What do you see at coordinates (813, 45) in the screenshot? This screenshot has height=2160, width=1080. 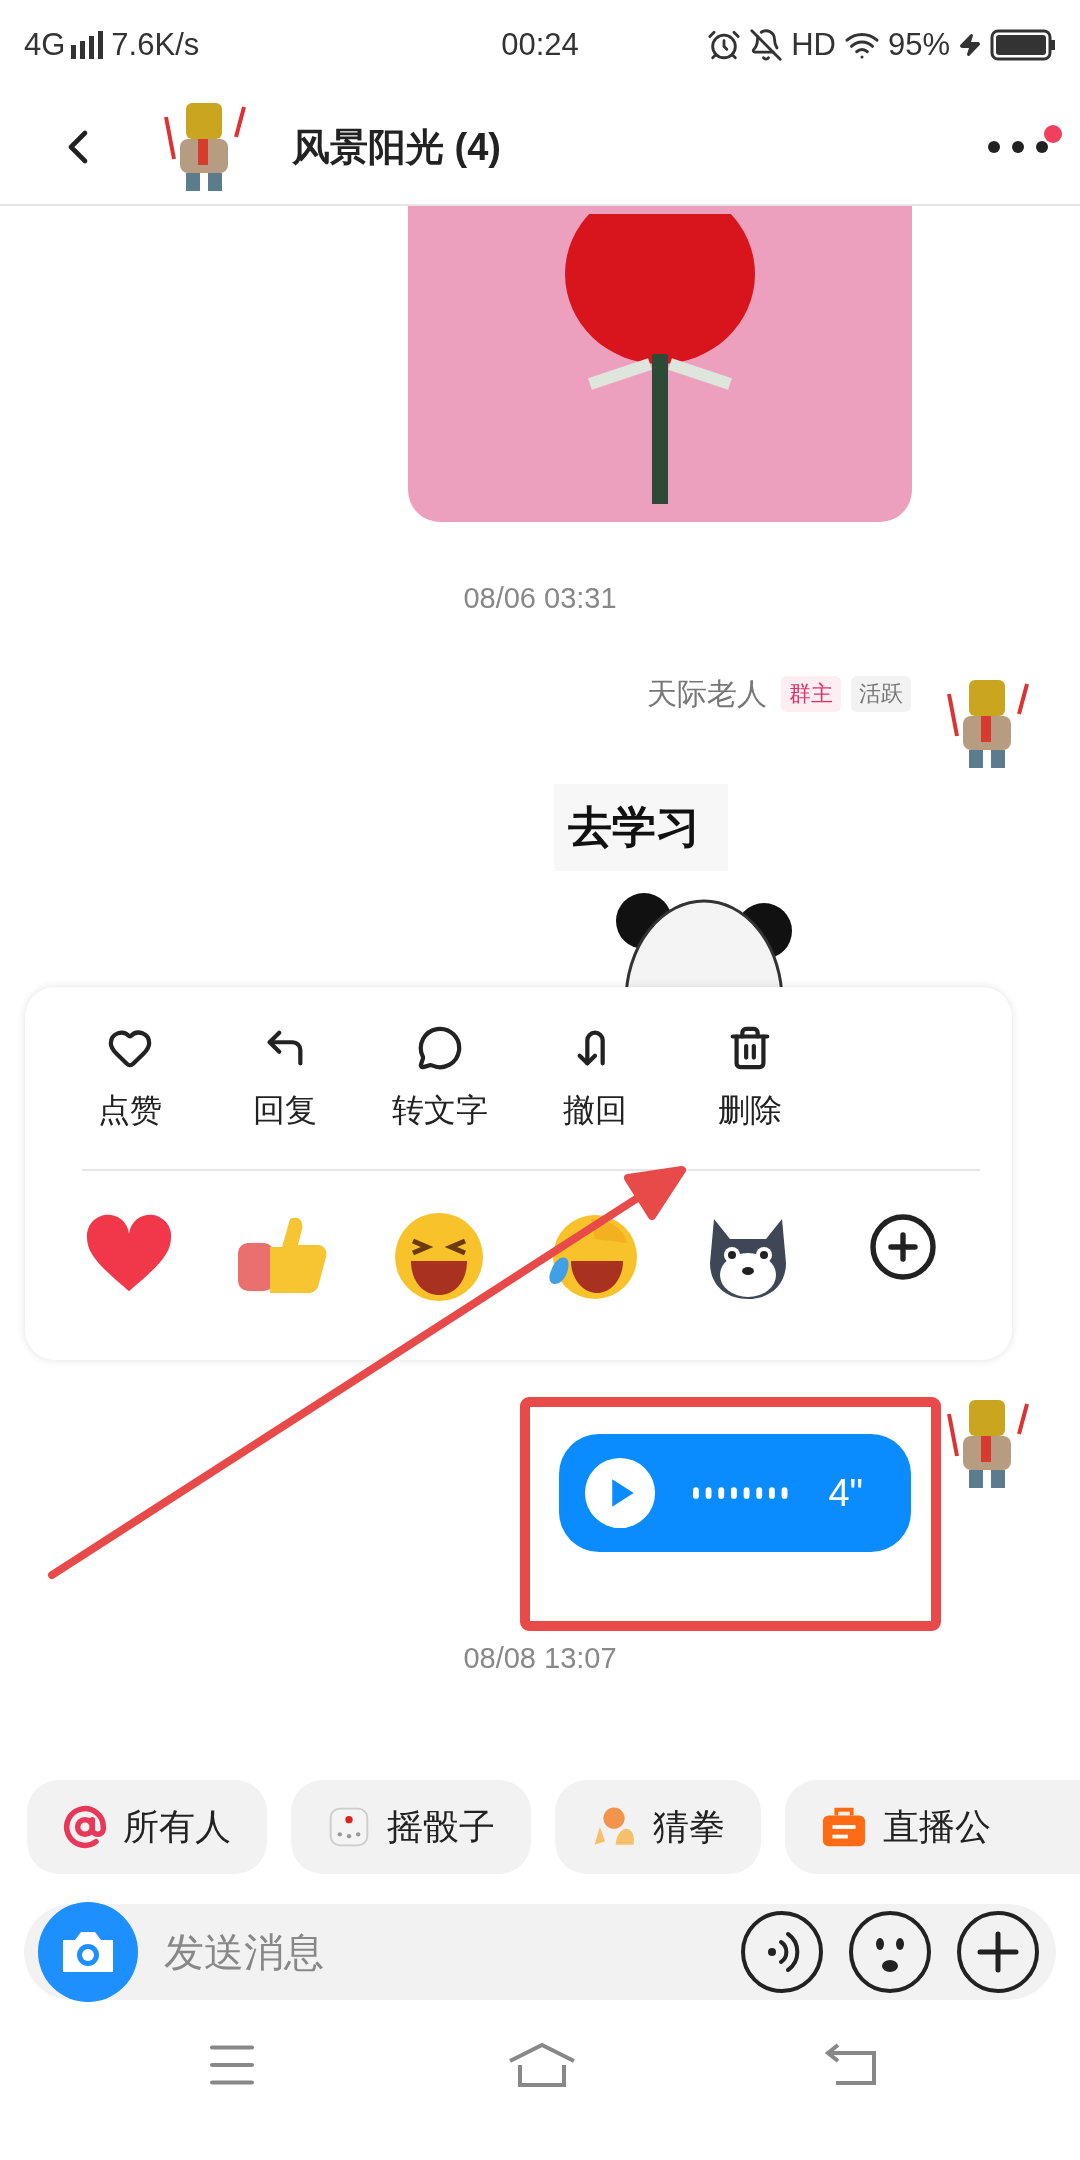 I see `hd-indicator: HD` at bounding box center [813, 45].